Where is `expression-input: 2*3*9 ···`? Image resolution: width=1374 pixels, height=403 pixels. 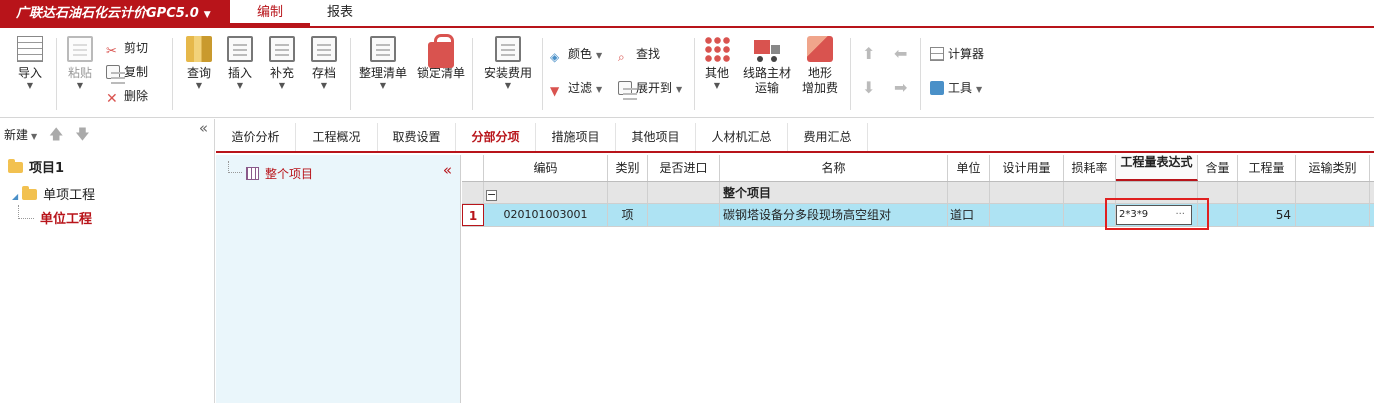
expression-input: 2*3*9 ··· is located at coordinates (1154, 215).